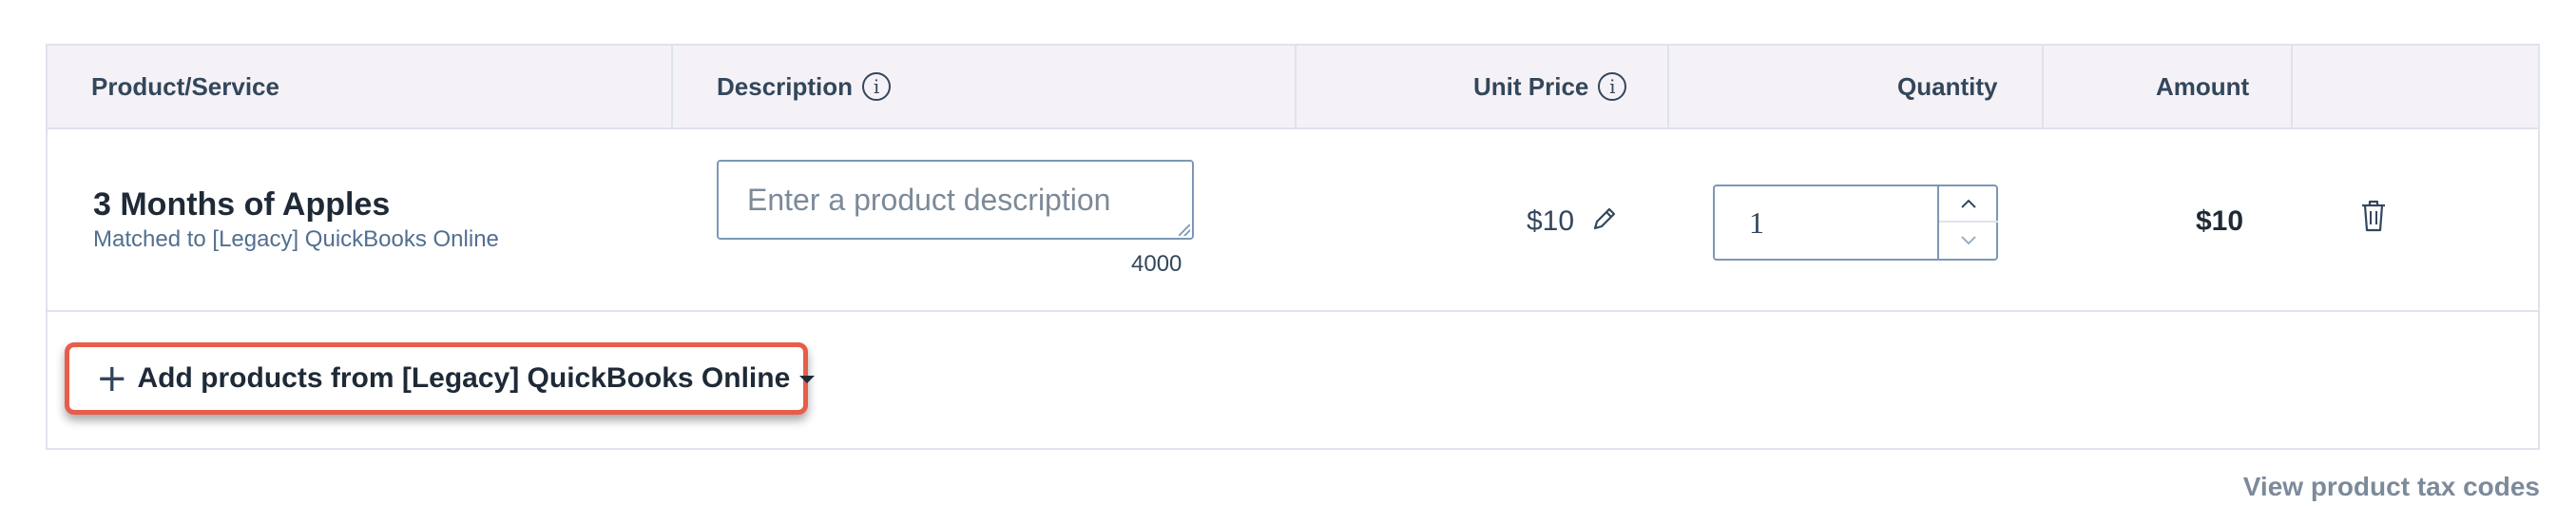  What do you see at coordinates (1604, 219) in the screenshot?
I see `pencil-icon` at bounding box center [1604, 219].